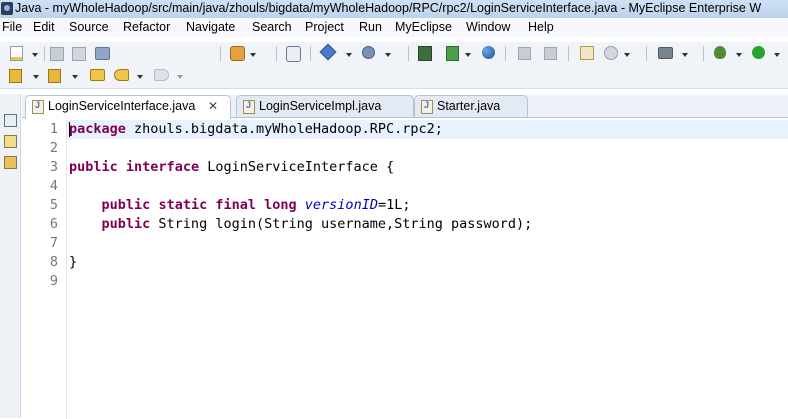 The width and height of the screenshot is (788, 419). I want to click on tab-starter: Starter.java, so click(471, 106).